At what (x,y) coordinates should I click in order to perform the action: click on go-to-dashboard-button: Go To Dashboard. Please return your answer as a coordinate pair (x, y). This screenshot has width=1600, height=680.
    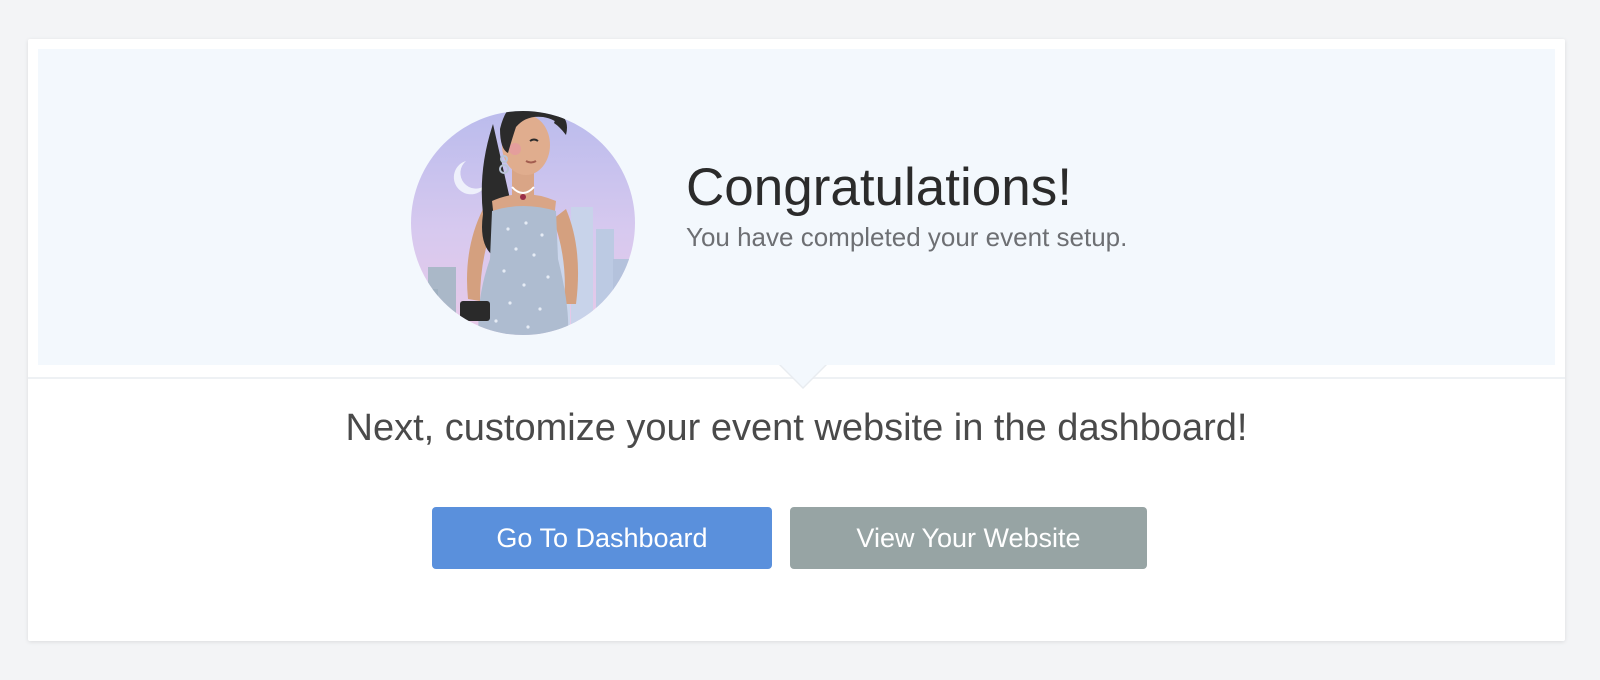
    Looking at the image, I should click on (602, 538).